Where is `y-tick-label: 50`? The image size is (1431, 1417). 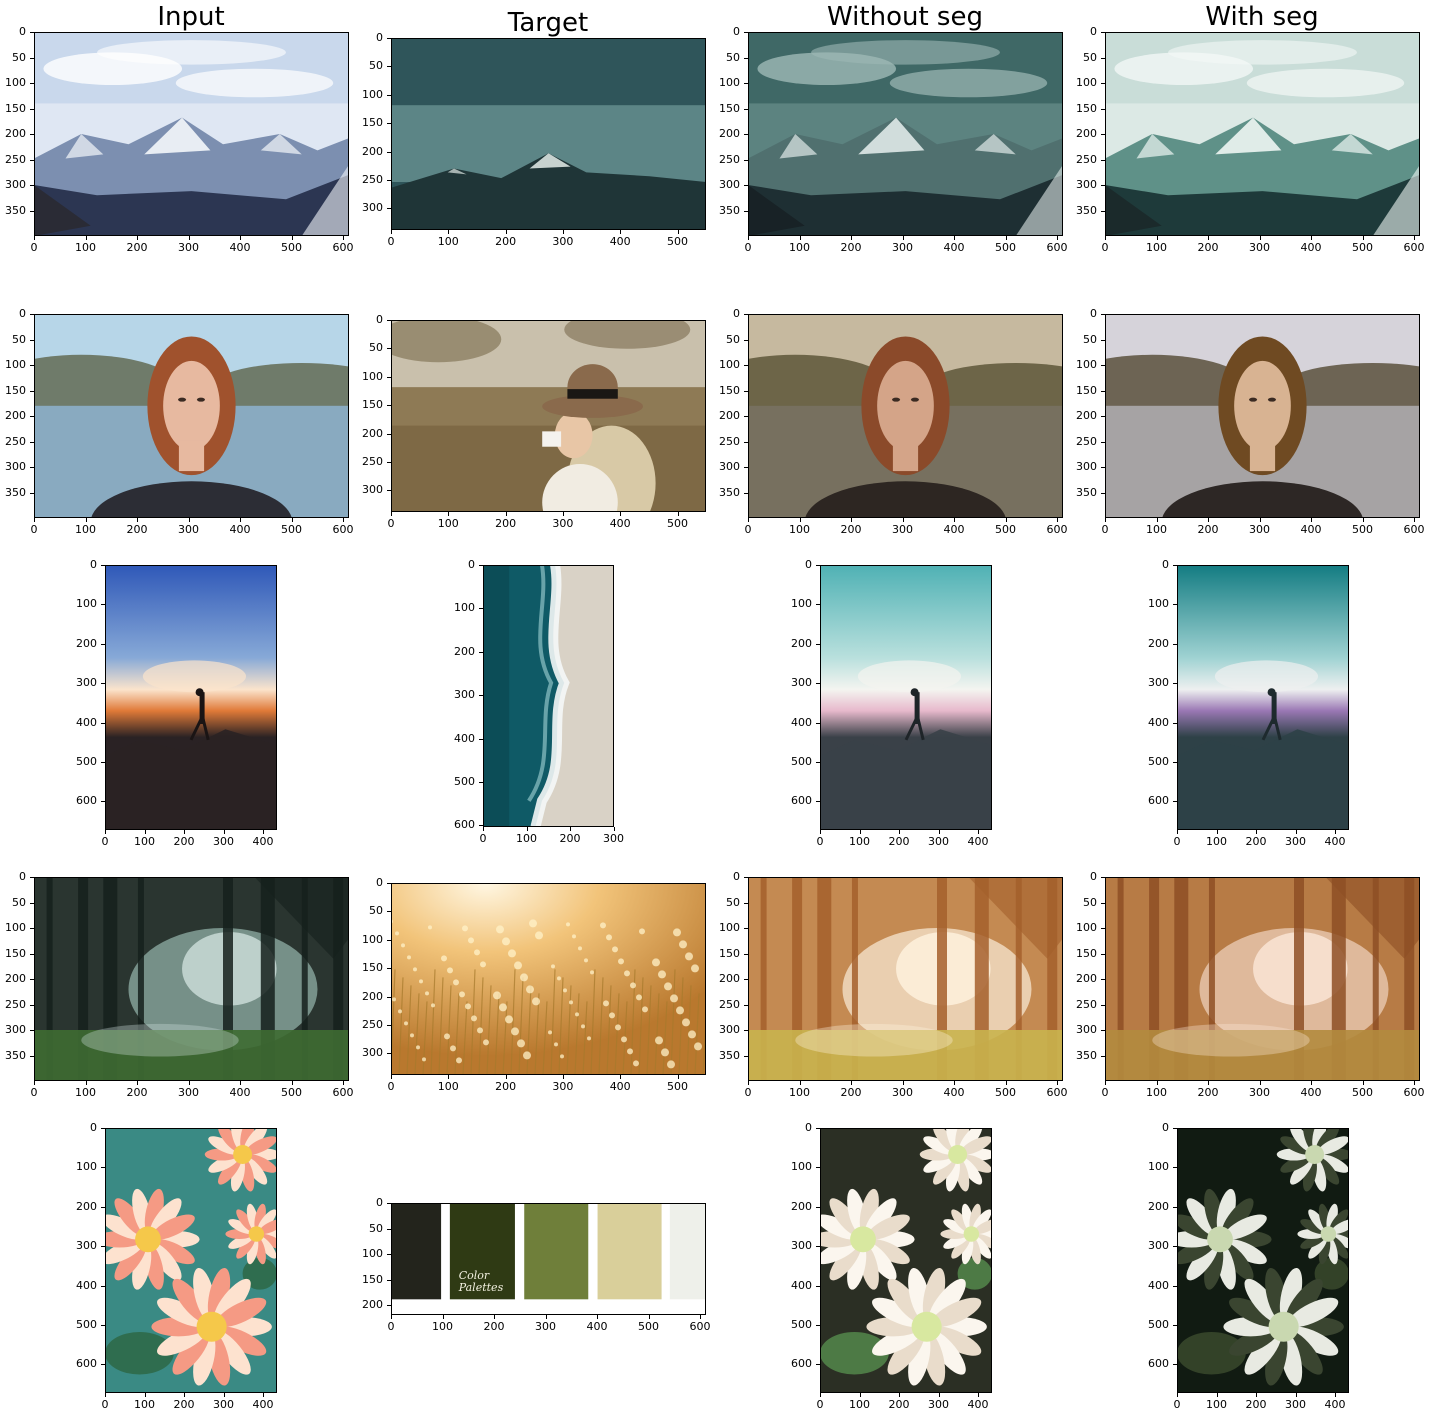
y-tick-label: 50 is located at coordinates (376, 348).